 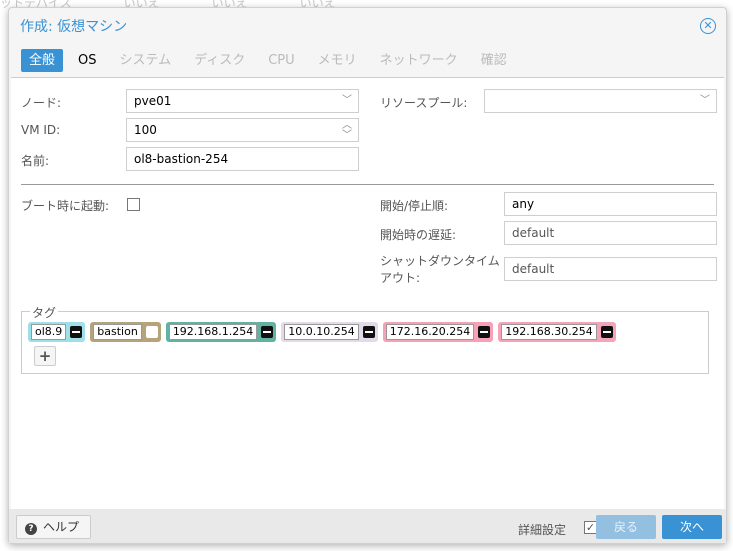 What do you see at coordinates (347, 131) in the screenshot?
I see `spinner-icon: ︿ ﹀` at bounding box center [347, 131].